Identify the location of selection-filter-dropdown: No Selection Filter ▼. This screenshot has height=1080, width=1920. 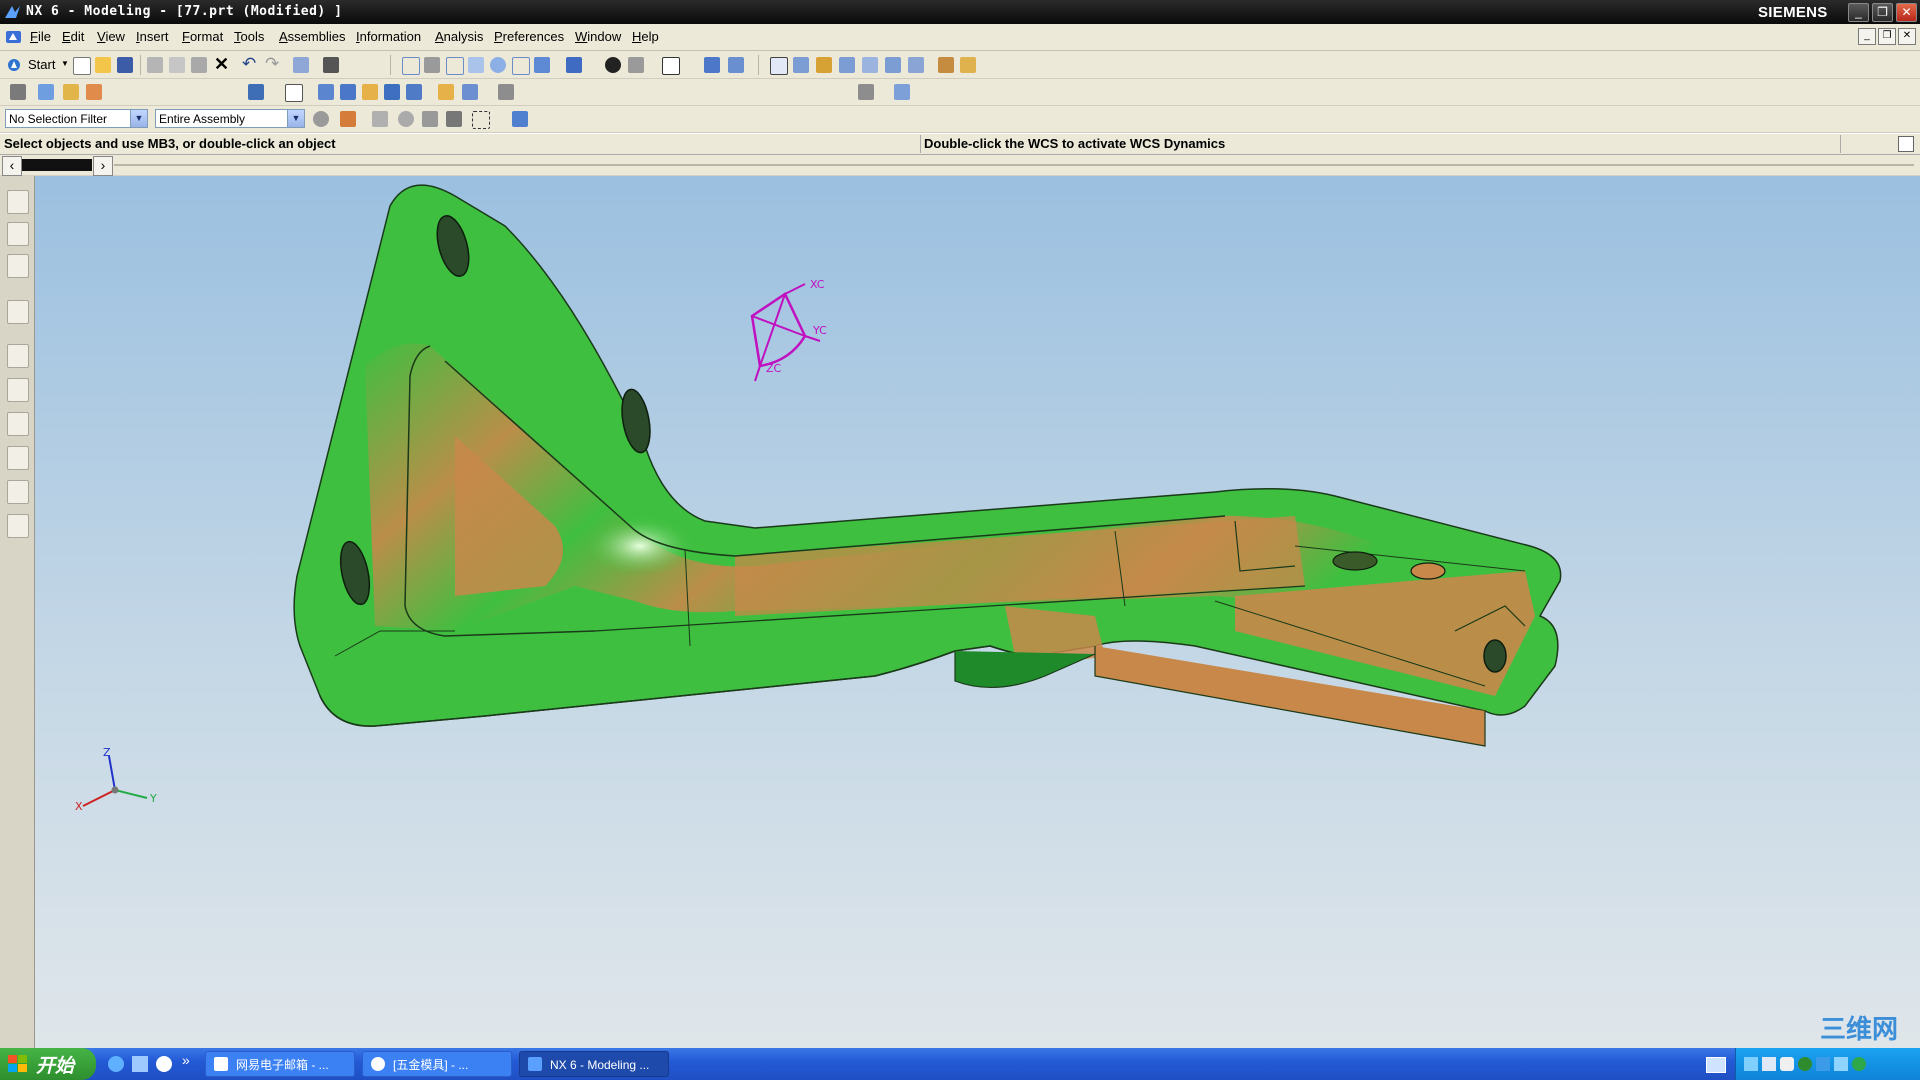
(76, 118).